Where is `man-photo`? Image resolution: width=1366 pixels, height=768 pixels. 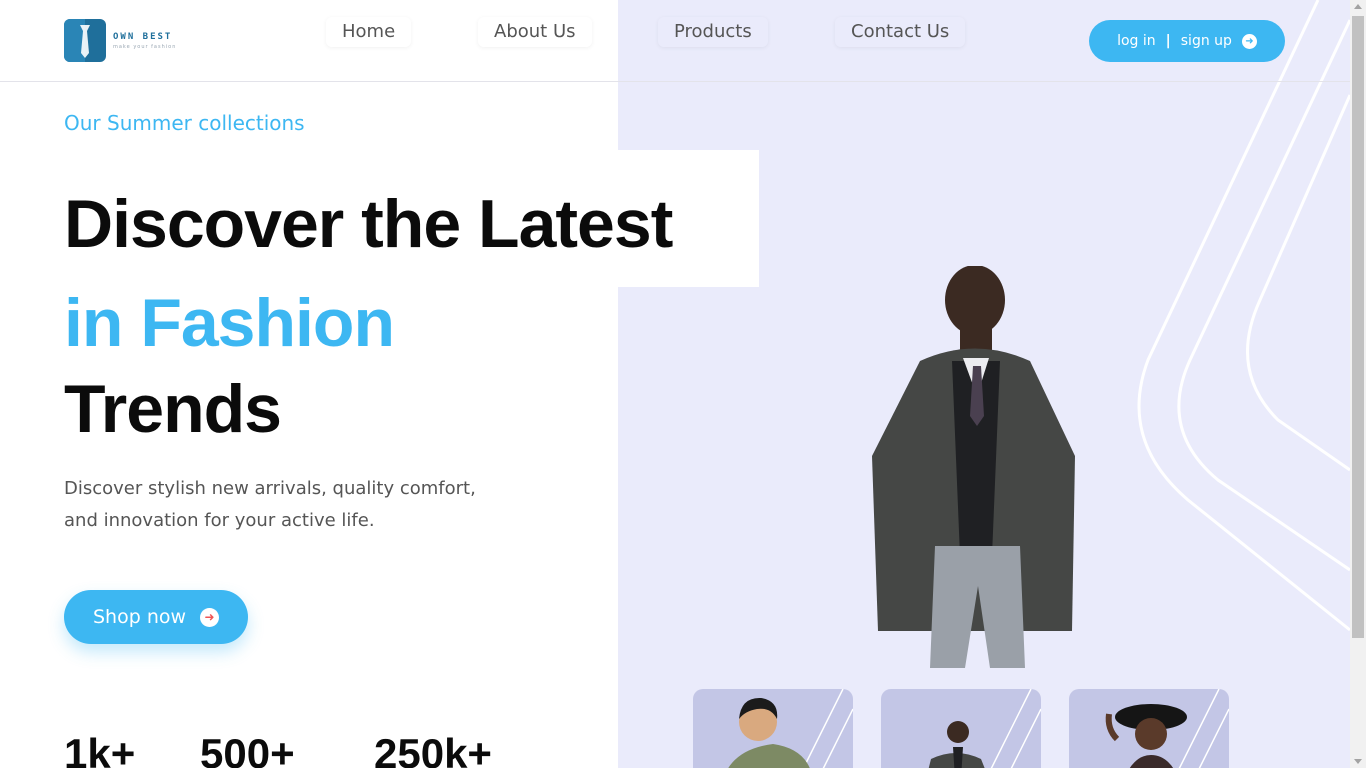
man-photo is located at coordinates (984, 728).